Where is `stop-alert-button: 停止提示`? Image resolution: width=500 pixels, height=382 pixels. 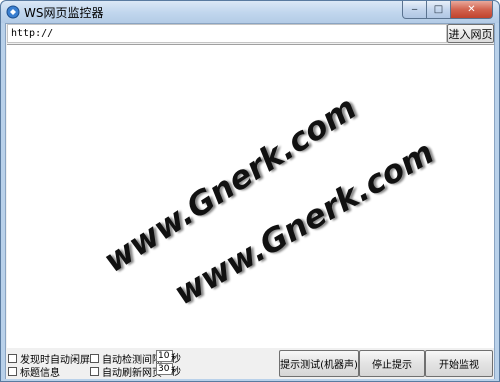
stop-alert-button: 停止提示 is located at coordinates (392, 363).